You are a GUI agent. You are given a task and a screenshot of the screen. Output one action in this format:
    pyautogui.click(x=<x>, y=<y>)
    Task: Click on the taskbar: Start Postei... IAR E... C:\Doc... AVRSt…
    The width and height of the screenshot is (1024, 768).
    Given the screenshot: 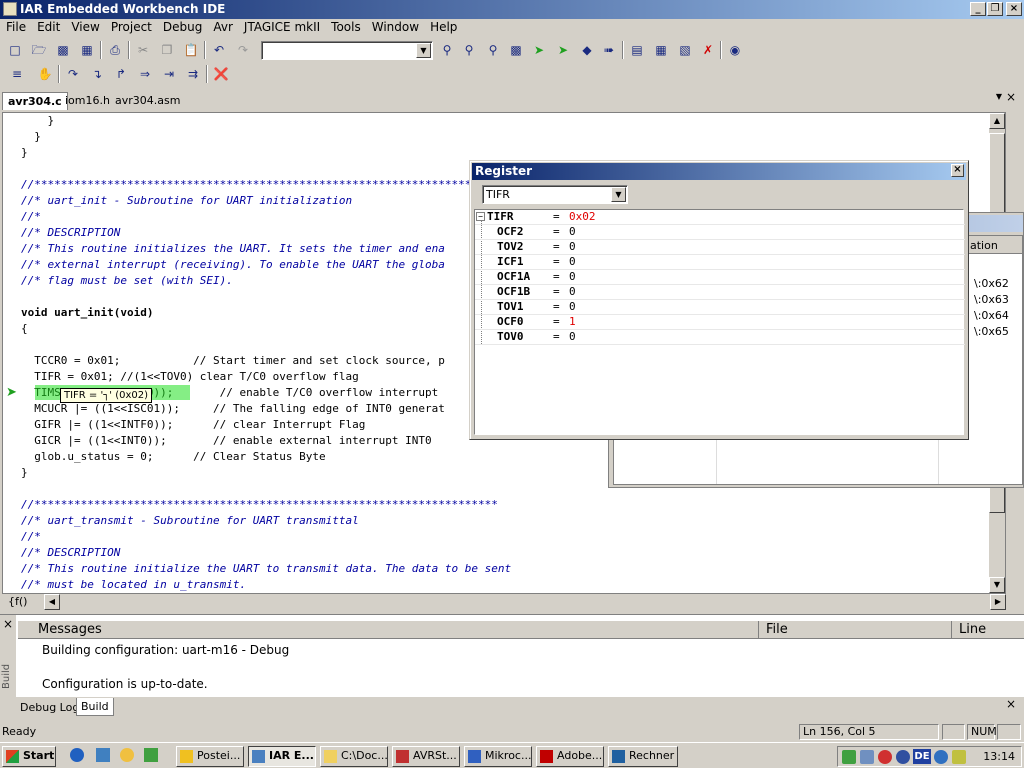 What is the action you would take?
    pyautogui.click(x=512, y=755)
    